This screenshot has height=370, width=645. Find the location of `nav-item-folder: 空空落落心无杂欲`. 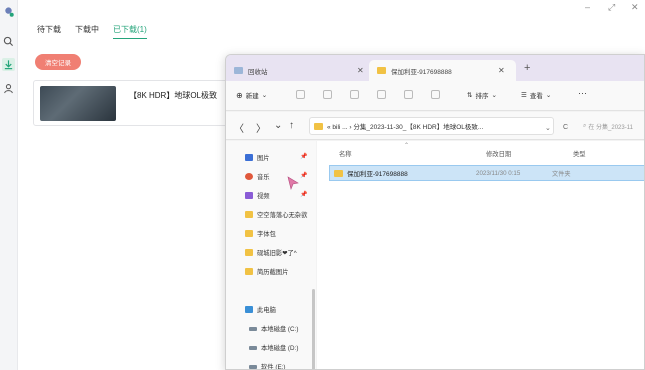

nav-item-folder: 空空落落心无杂欲 is located at coordinates (276, 214).